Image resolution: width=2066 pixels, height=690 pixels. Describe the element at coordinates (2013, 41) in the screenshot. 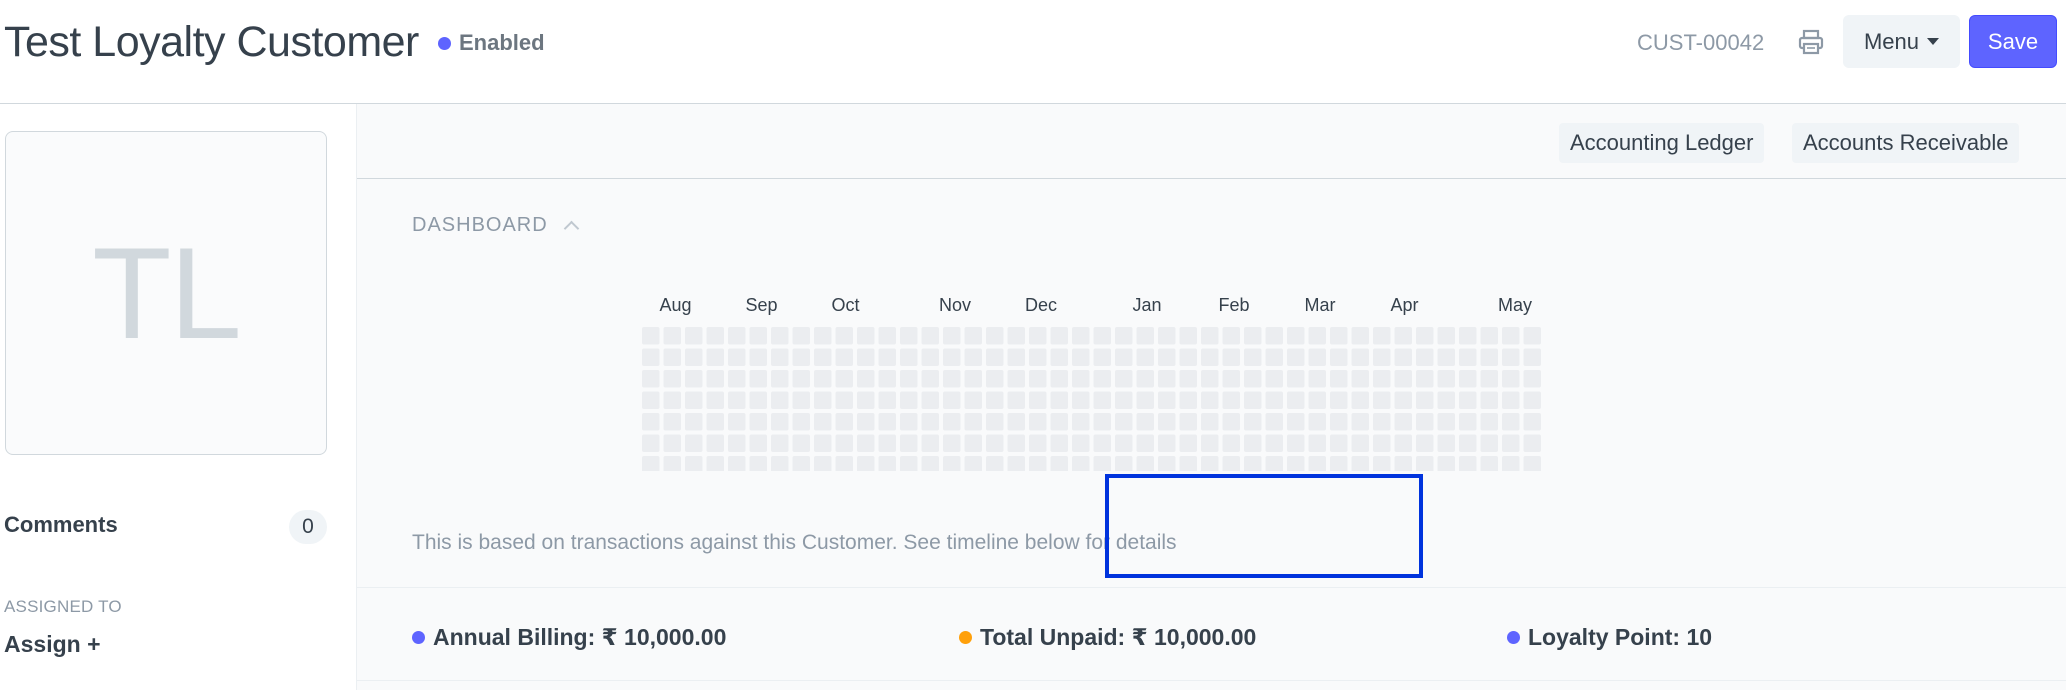

I see `save-button: Save` at that location.